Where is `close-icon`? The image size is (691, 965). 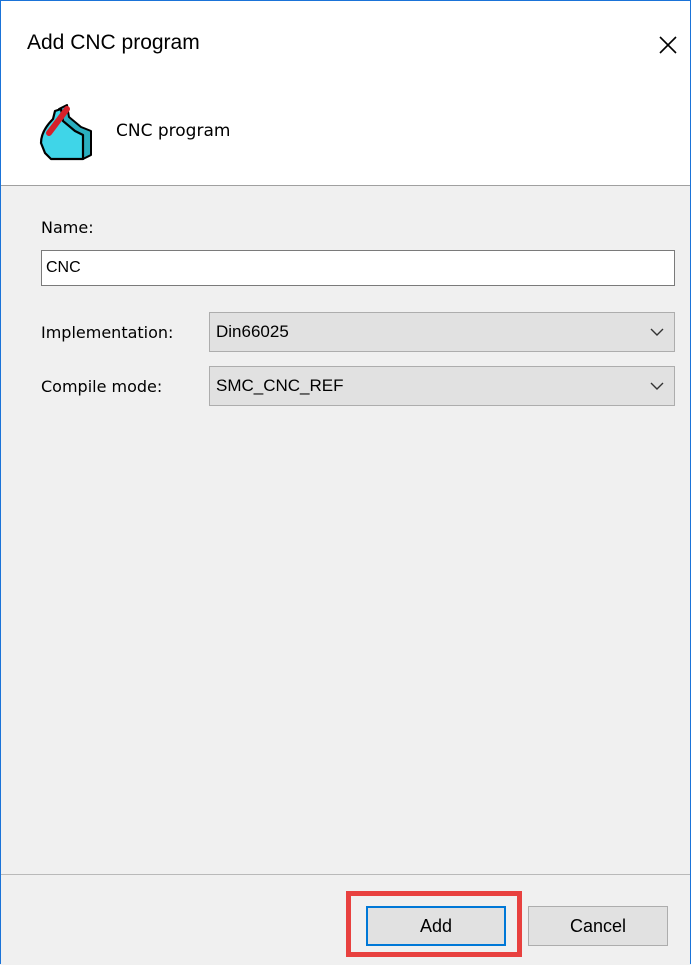
close-icon is located at coordinates (668, 45).